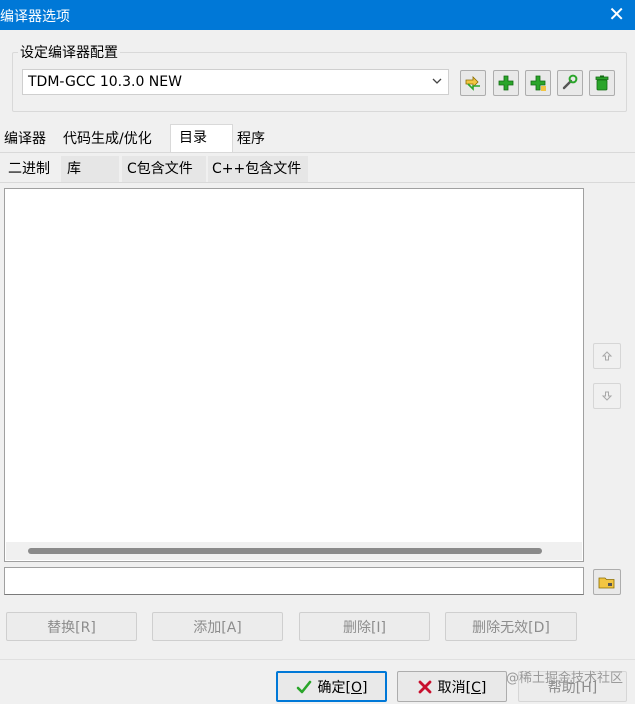 This screenshot has height=704, width=635. I want to click on cross-icon, so click(425, 686).